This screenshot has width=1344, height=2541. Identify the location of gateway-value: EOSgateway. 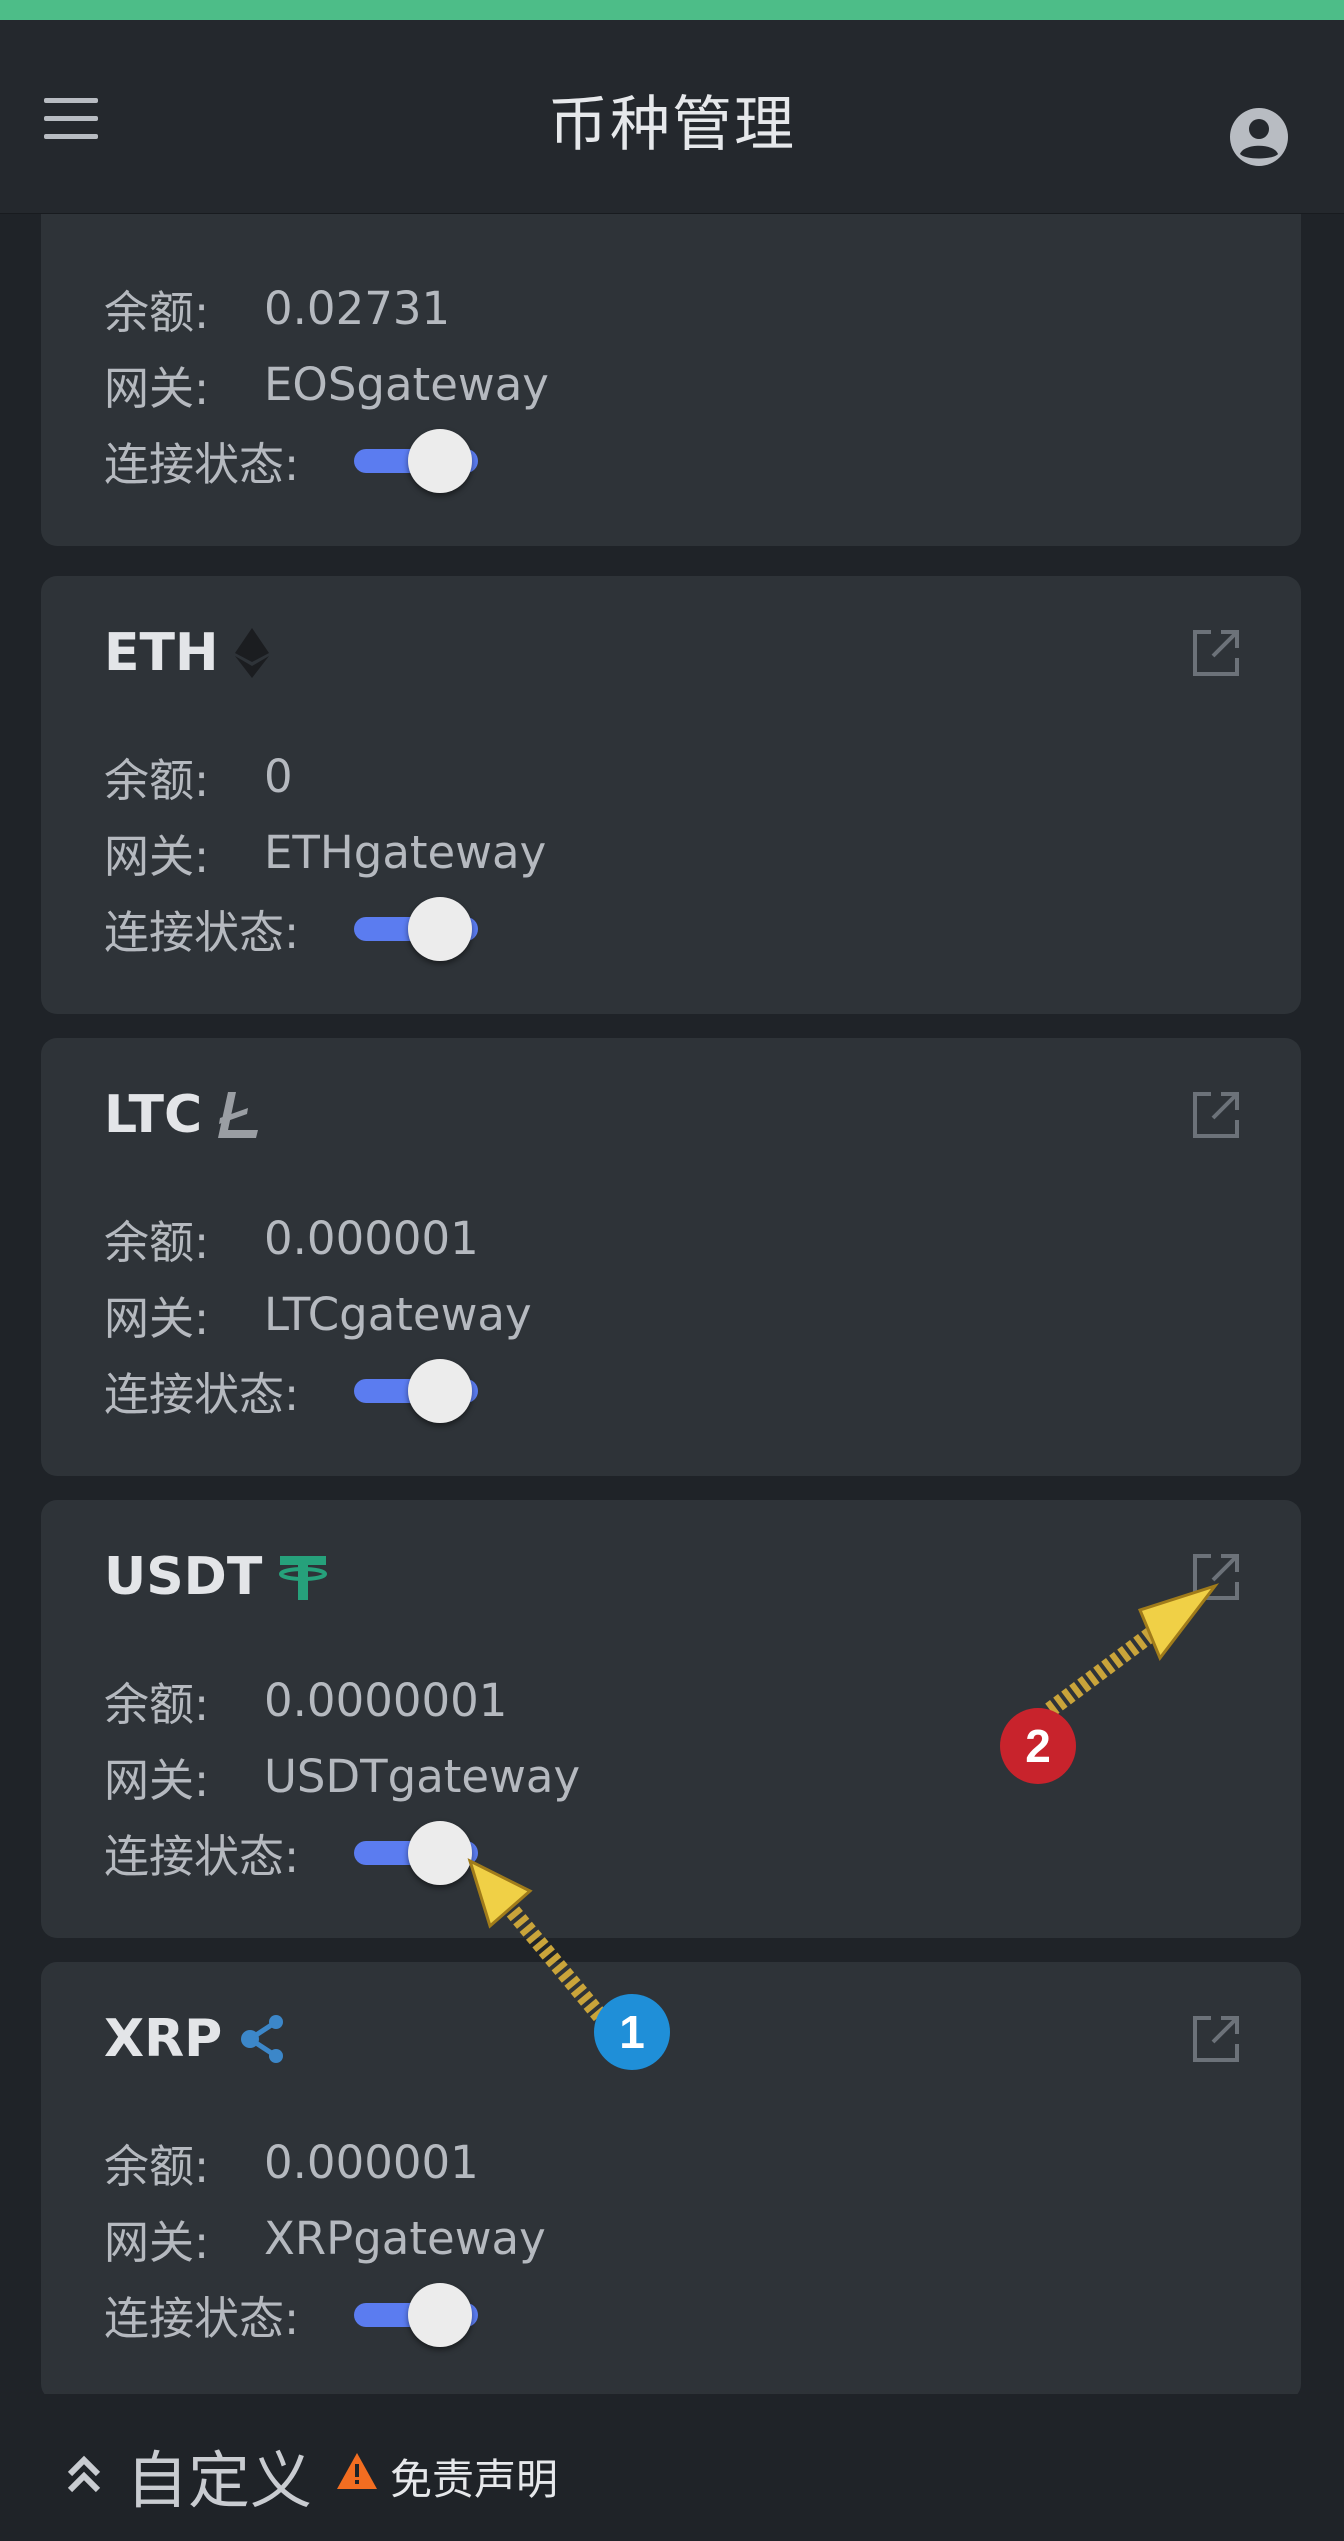
(406, 384).